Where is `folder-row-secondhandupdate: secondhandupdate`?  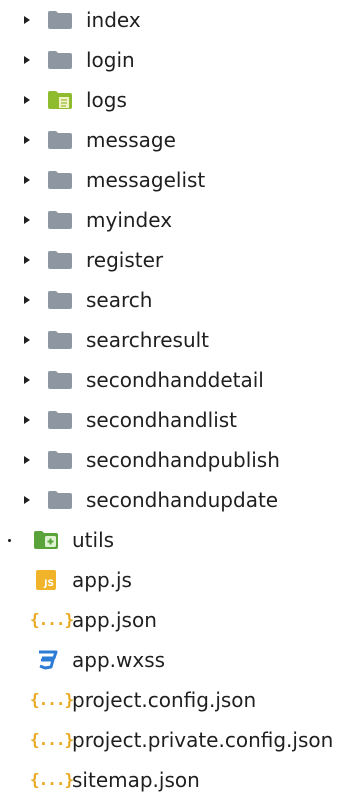 folder-row-secondhandupdate: secondhandupdate is located at coordinates (170, 500).